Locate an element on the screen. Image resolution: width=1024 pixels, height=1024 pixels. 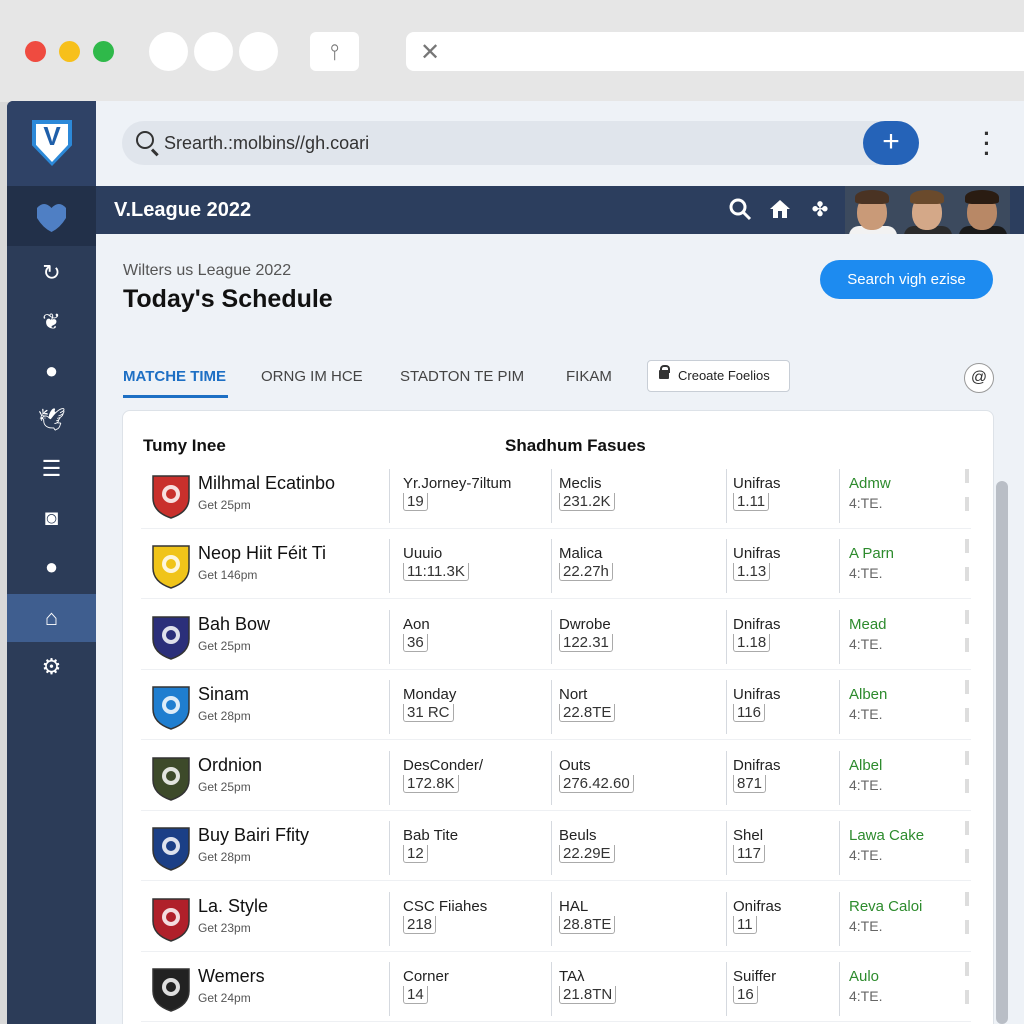
status-label: Unifras is located at coordinates (757, 483).